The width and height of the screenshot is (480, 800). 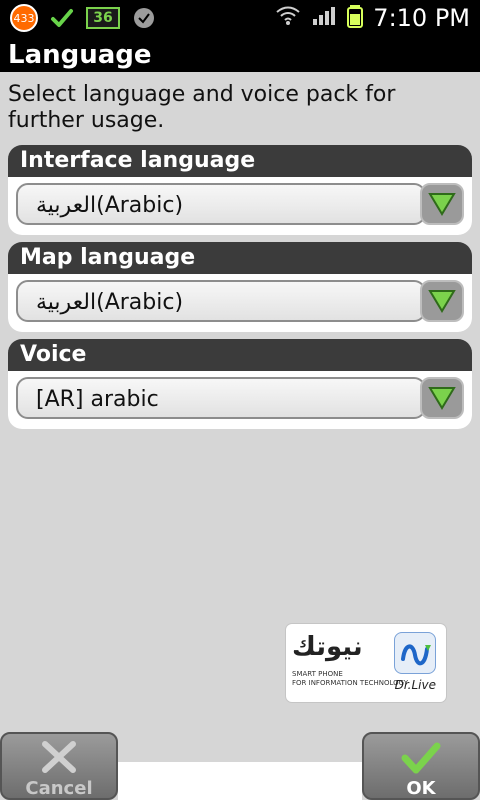 What do you see at coordinates (415, 685) in the screenshot?
I see `brand-partner: Dr.Live` at bounding box center [415, 685].